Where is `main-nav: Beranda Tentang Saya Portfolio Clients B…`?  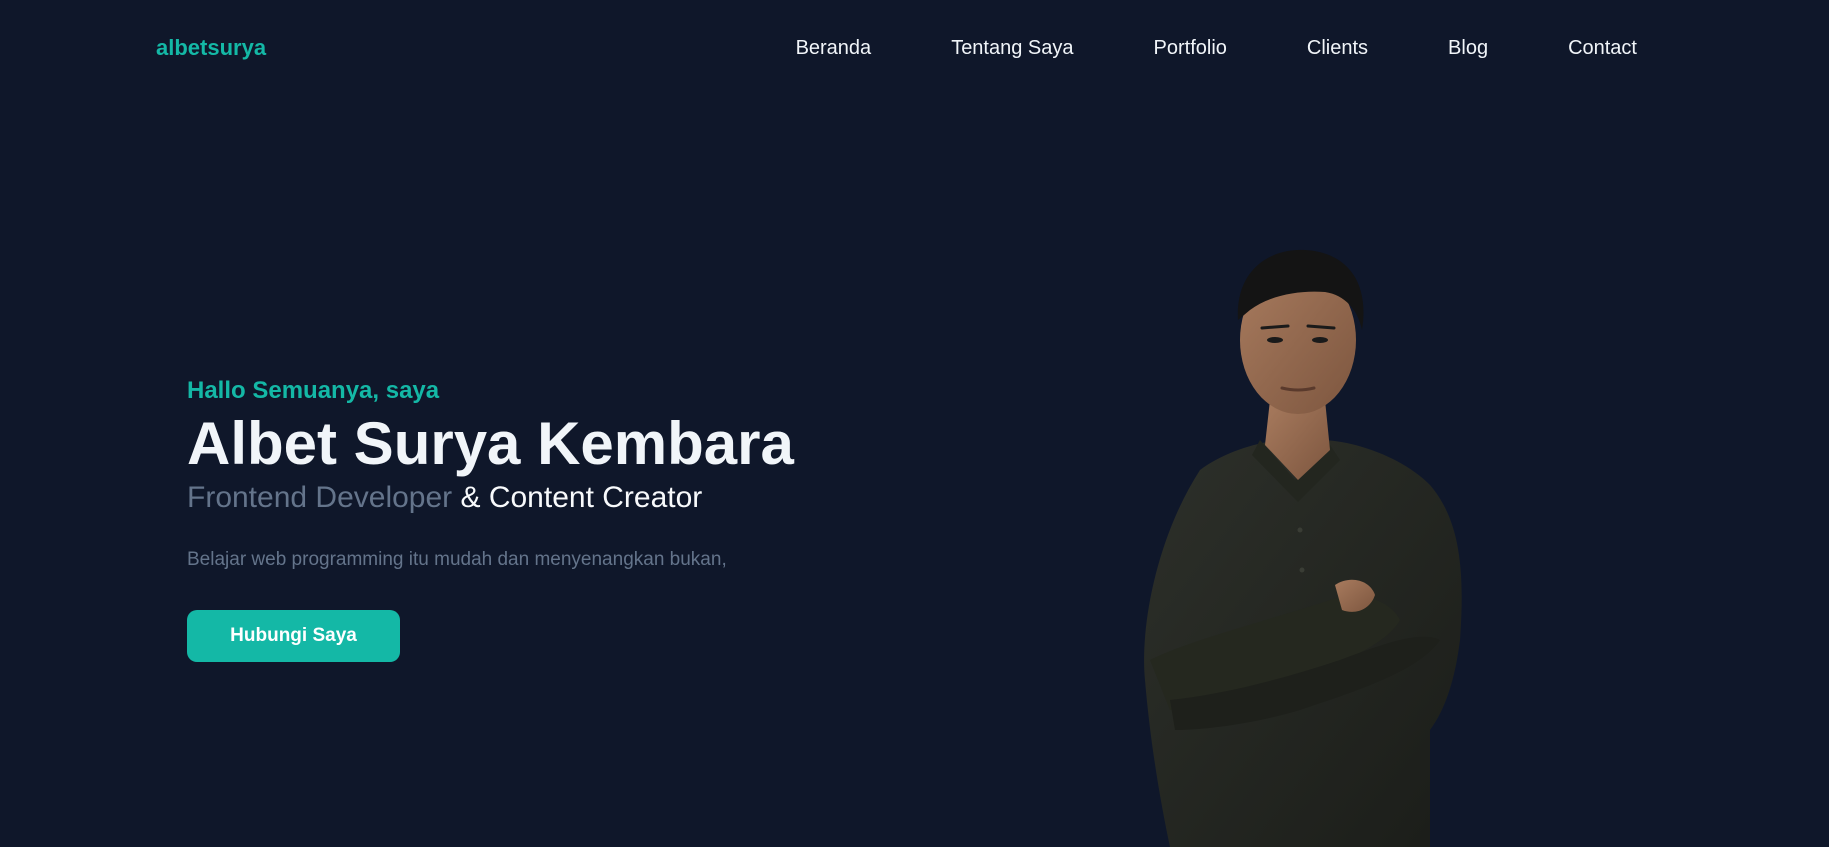 main-nav: Beranda Tentang Saya Portfolio Clients B… is located at coordinates (1216, 48).